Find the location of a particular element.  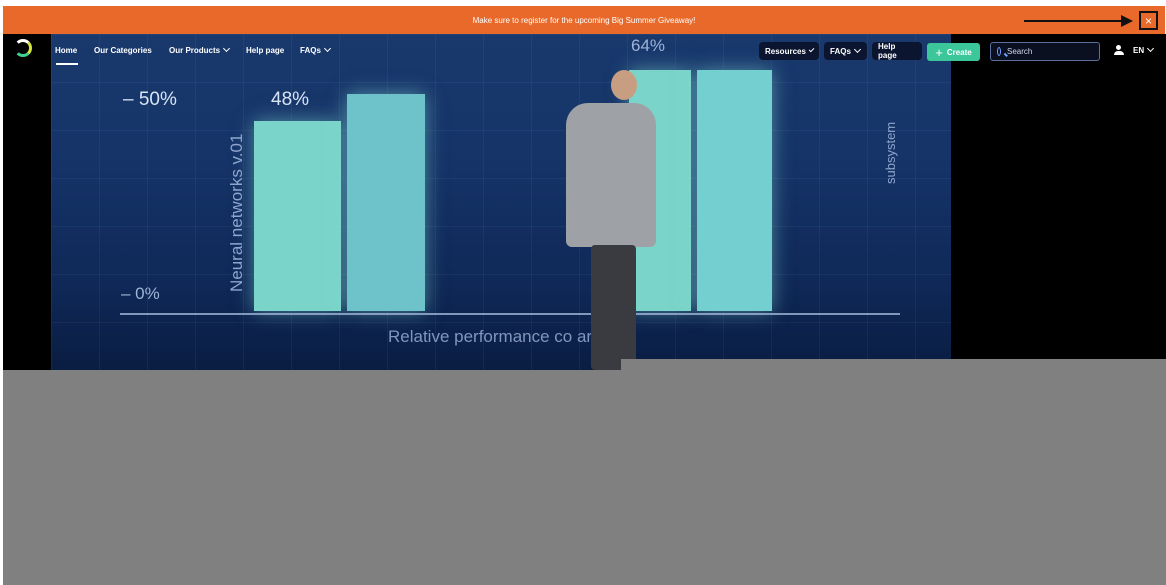

language-selector: EN is located at coordinates (1144, 49).